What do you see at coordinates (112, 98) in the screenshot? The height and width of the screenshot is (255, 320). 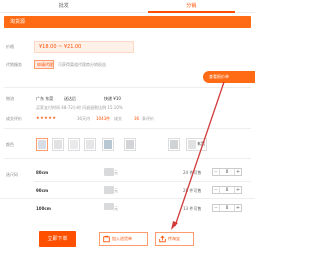 I see `logistics-speed: 快递 ¥10` at bounding box center [112, 98].